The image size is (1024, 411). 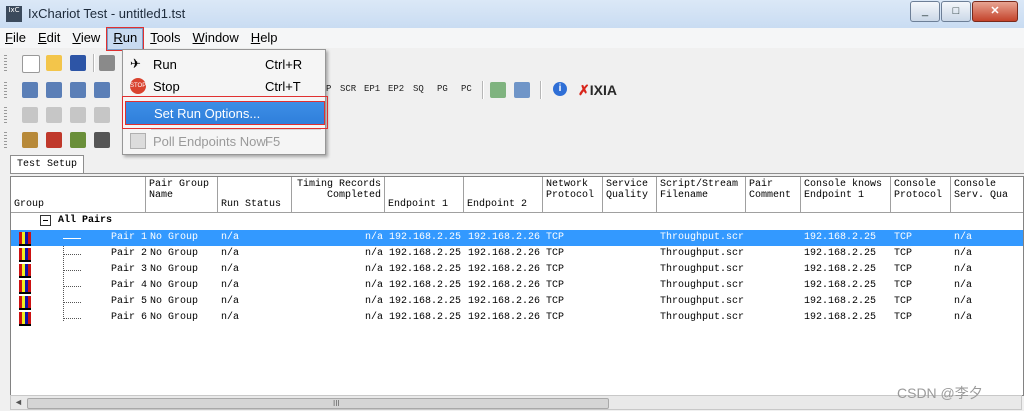 I want to click on col-network-protocol: Network Protocol, so click(x=573, y=194).